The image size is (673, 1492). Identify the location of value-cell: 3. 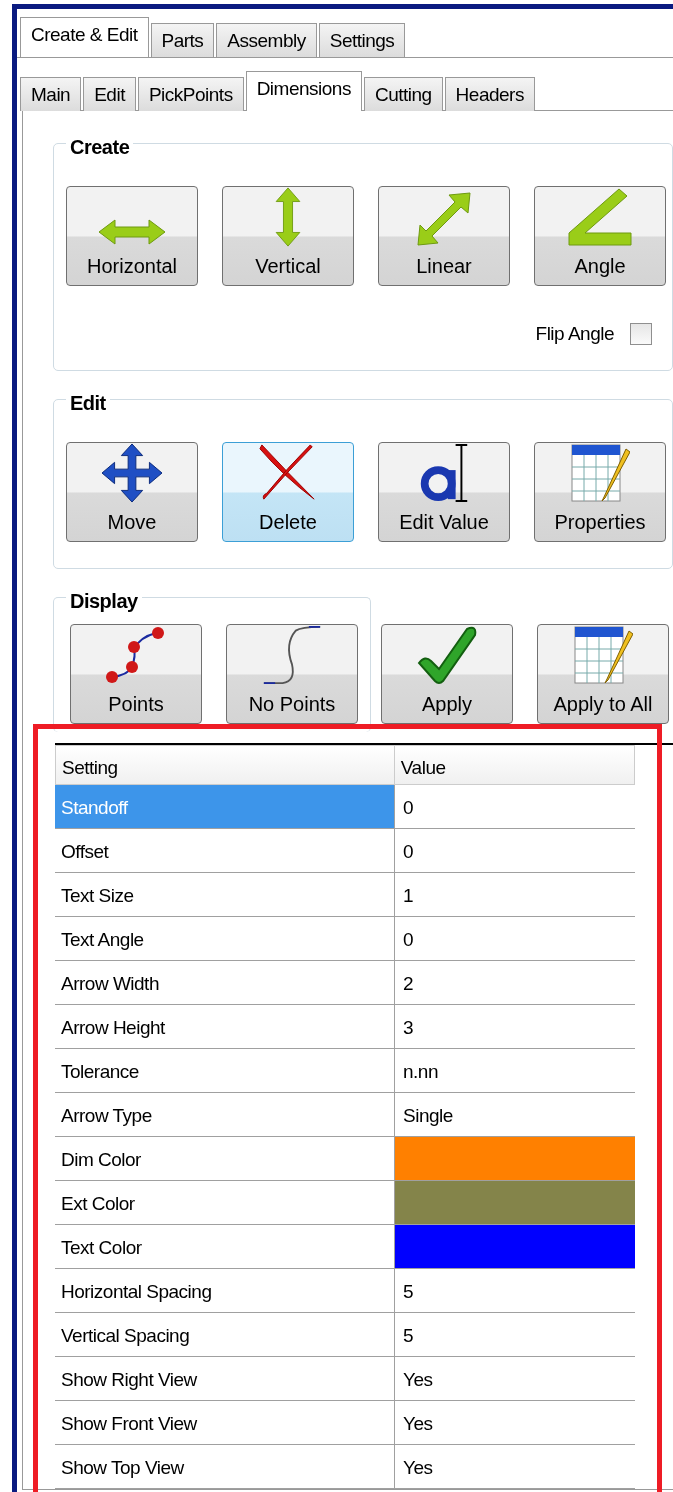
(515, 1026).